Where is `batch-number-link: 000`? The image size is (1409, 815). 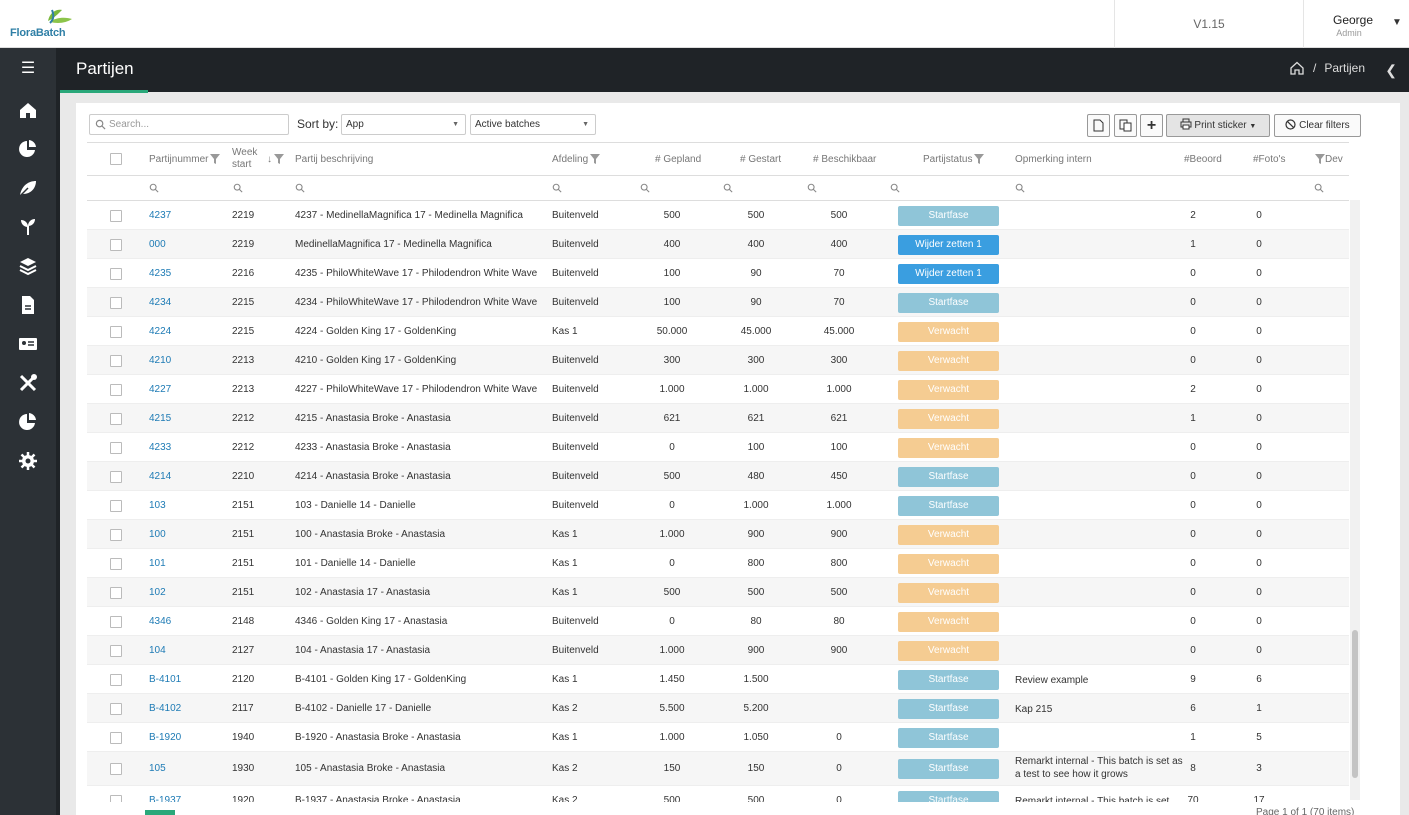 batch-number-link: 000 is located at coordinates (157, 244).